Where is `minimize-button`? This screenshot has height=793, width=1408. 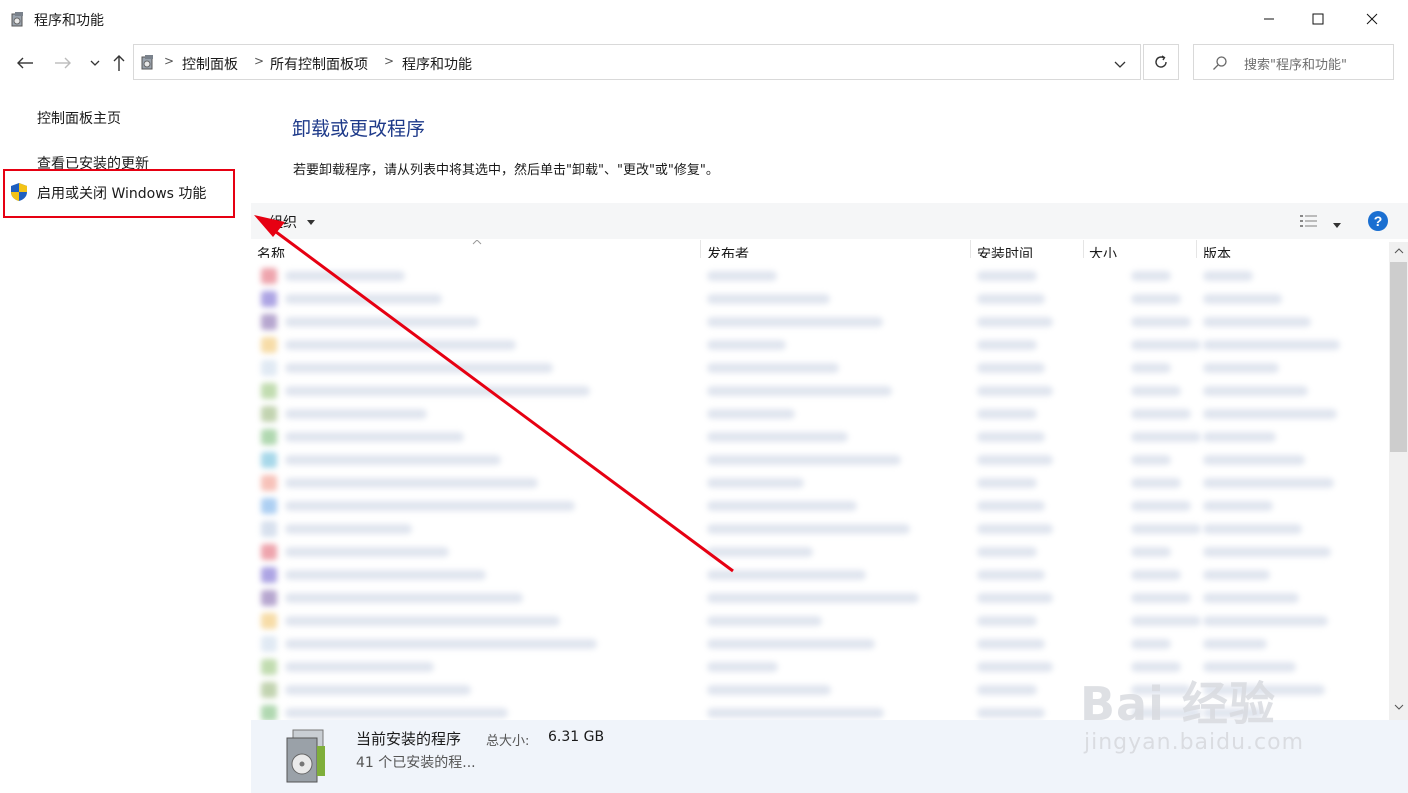
minimize-button is located at coordinates (1269, 19).